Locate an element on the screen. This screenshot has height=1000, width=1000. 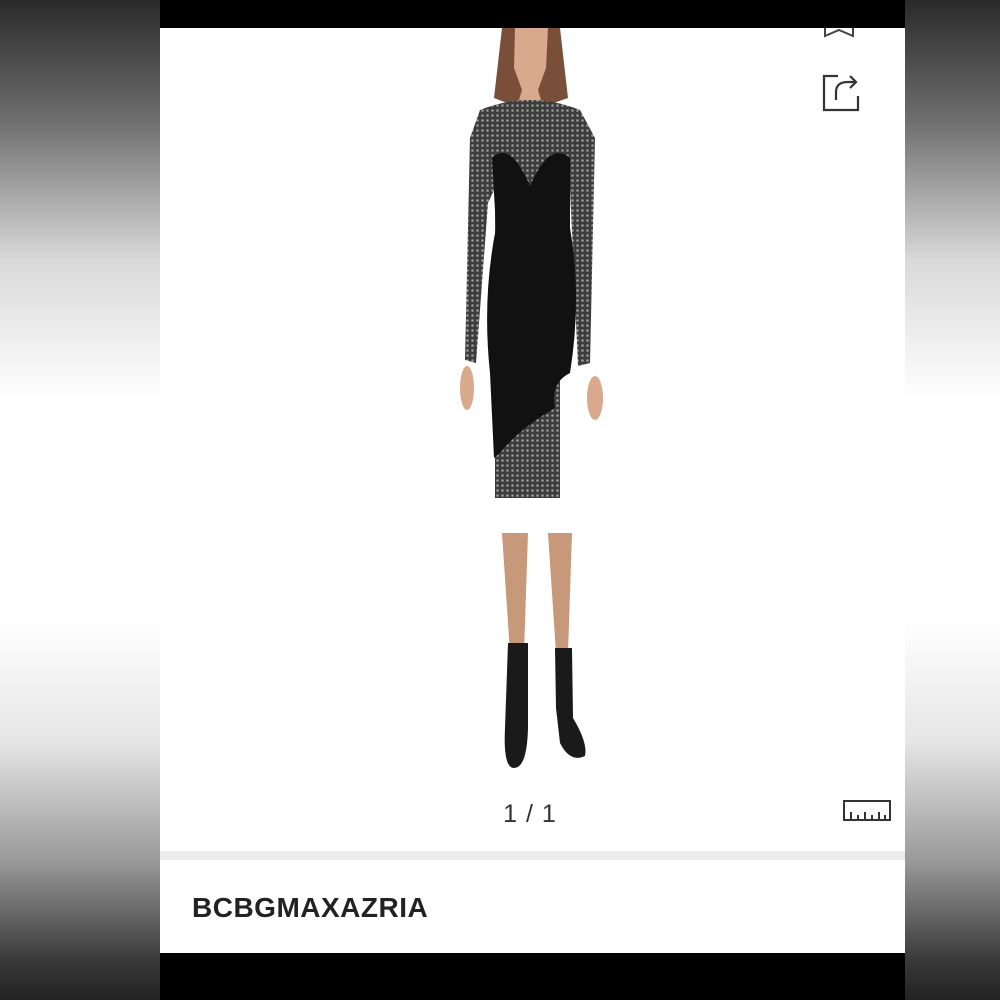
image-pager: 1 / 1 is located at coordinates (530, 814).